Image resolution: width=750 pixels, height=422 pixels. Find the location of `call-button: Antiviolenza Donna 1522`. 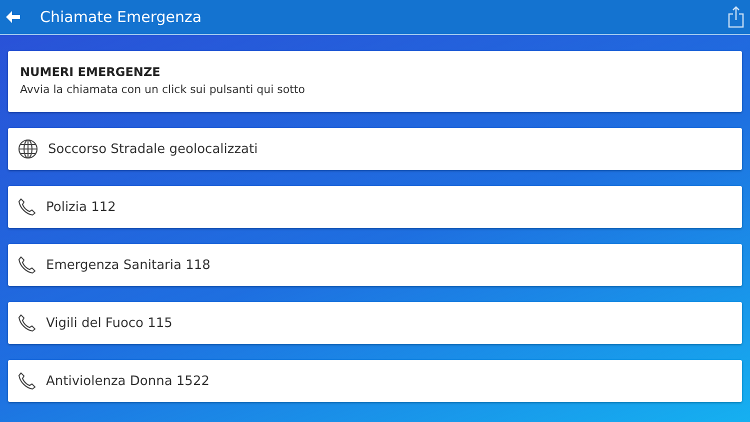

call-button: Antiviolenza Donna 1522 is located at coordinates (375, 381).